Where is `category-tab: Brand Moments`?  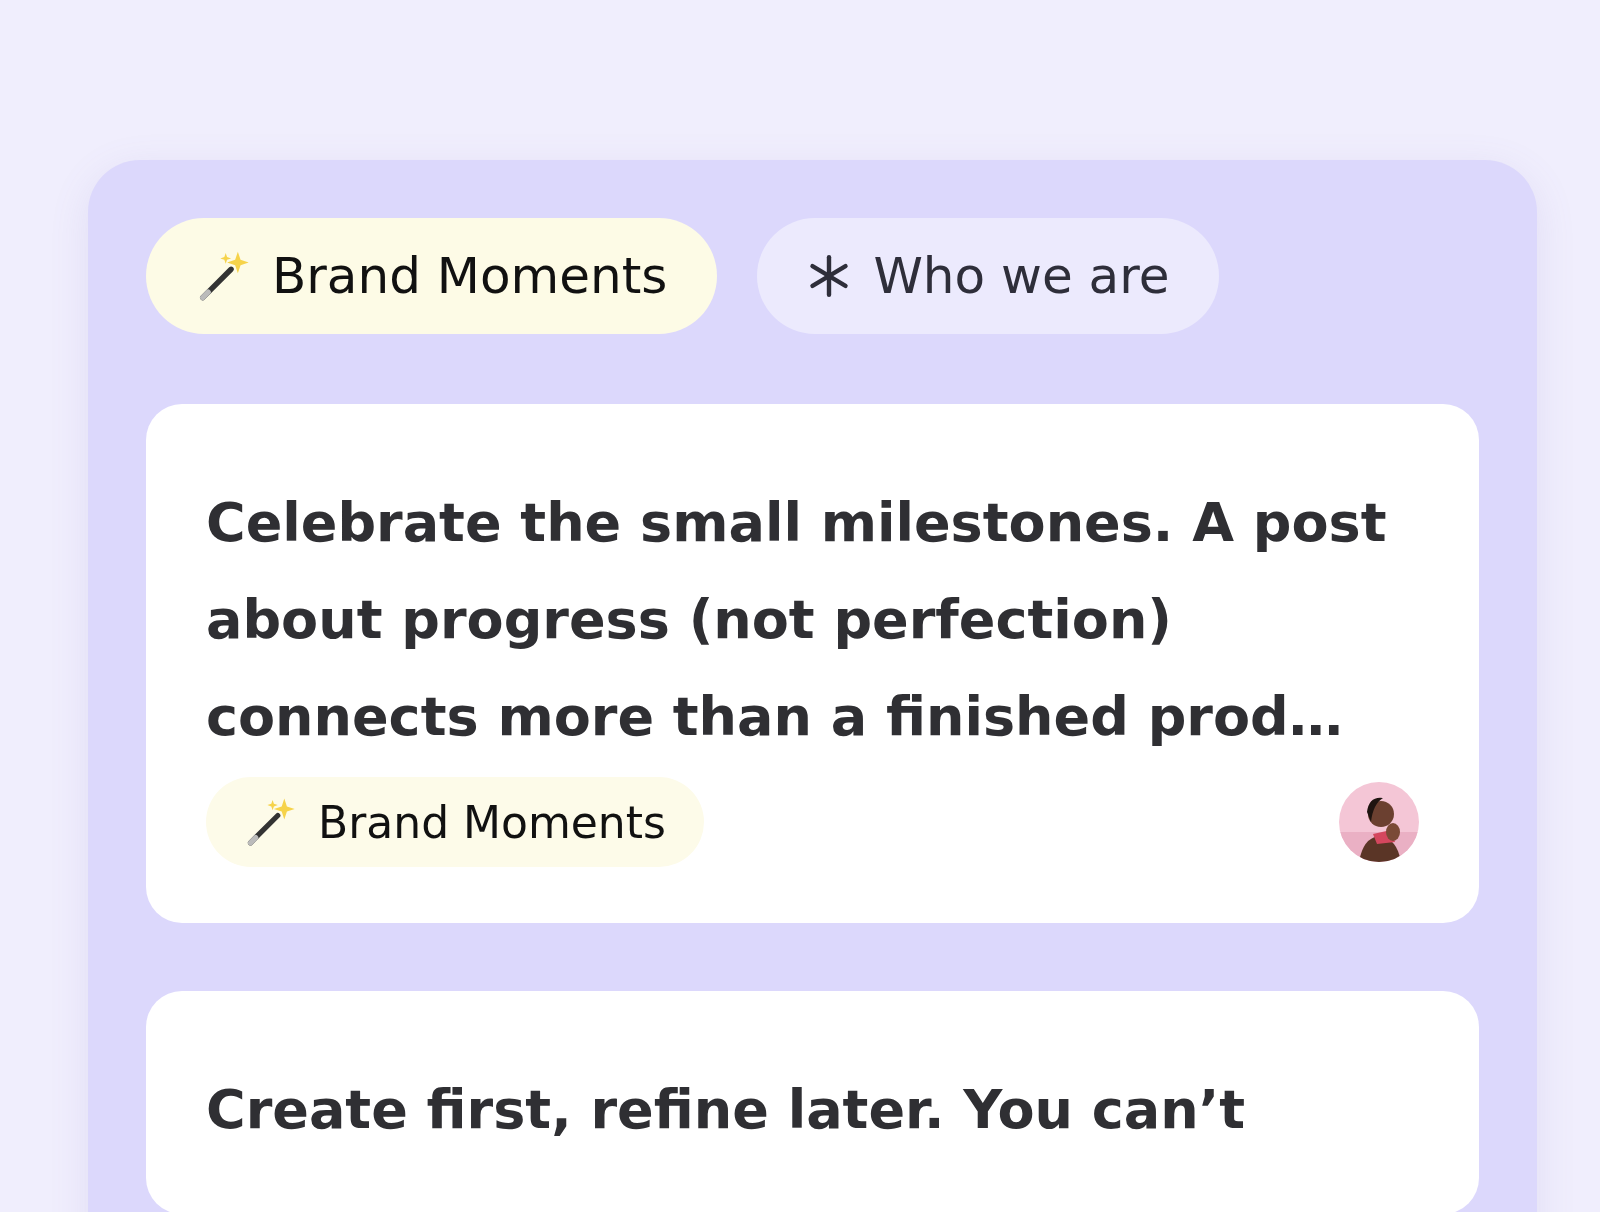 category-tab: Brand Moments is located at coordinates (432, 276).